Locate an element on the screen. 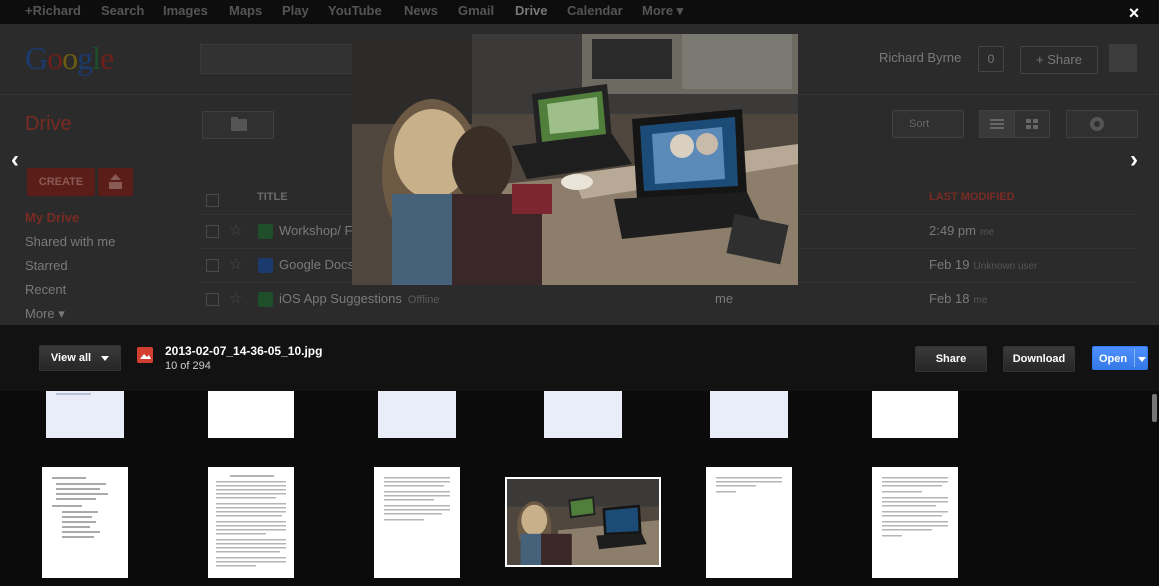 This screenshot has width=1159, height=586. gear-icon is located at coordinates (1097, 124).